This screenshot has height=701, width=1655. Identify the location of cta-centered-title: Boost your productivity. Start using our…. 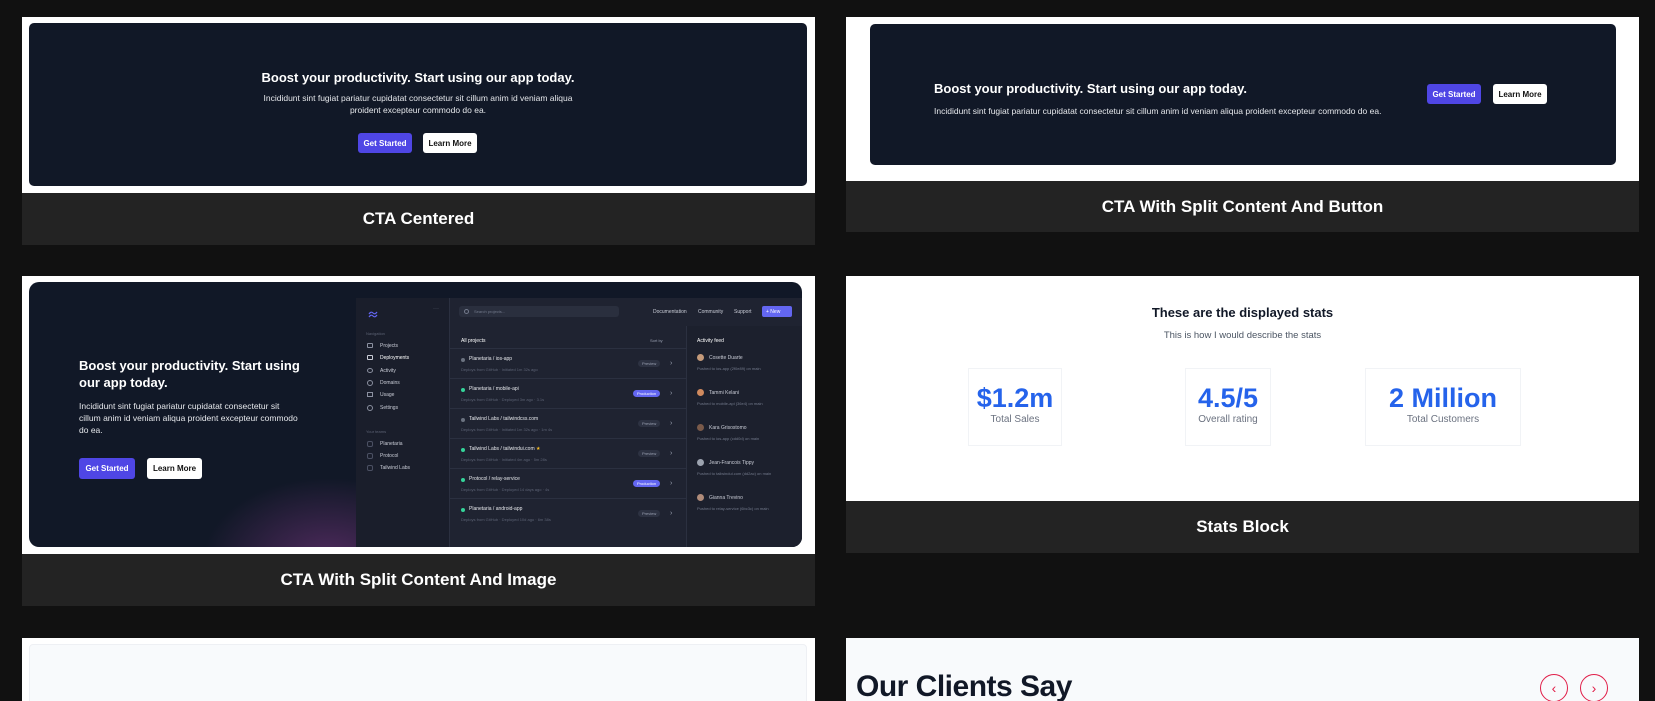
(418, 77).